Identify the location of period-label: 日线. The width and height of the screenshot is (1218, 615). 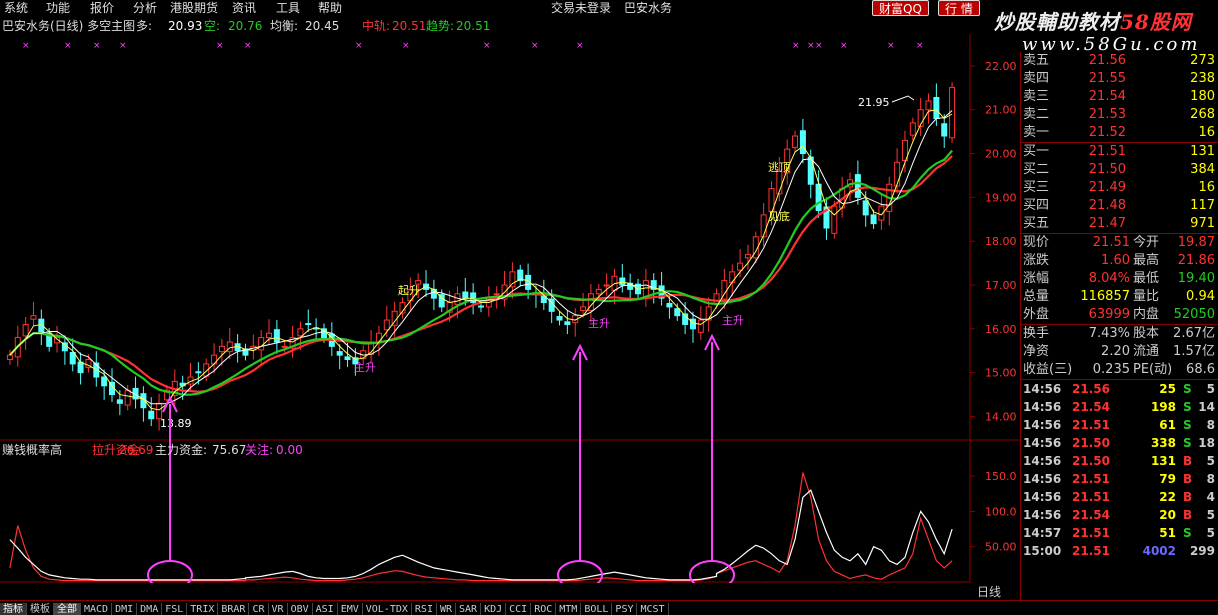
(989, 591).